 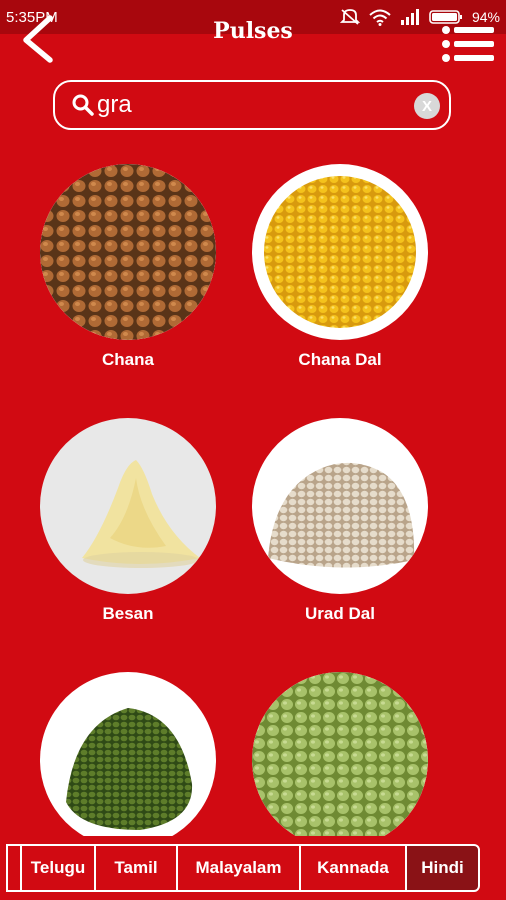 What do you see at coordinates (13, 868) in the screenshot?
I see `language-tab-partial` at bounding box center [13, 868].